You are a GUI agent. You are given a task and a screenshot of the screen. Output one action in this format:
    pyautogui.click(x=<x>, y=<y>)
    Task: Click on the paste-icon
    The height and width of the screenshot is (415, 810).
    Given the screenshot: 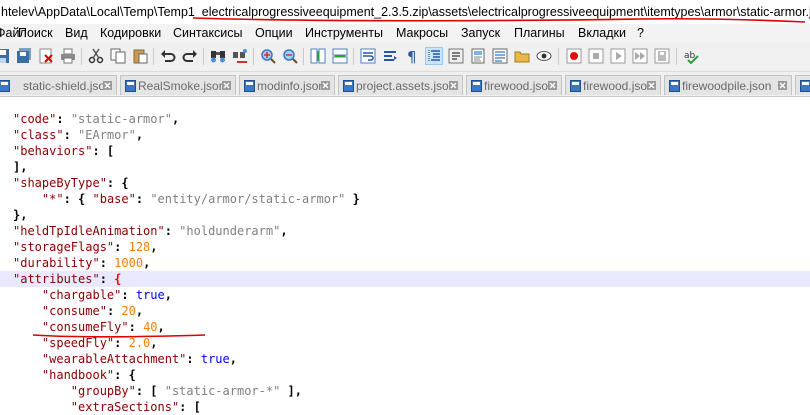 What is the action you would take?
    pyautogui.click(x=140, y=56)
    